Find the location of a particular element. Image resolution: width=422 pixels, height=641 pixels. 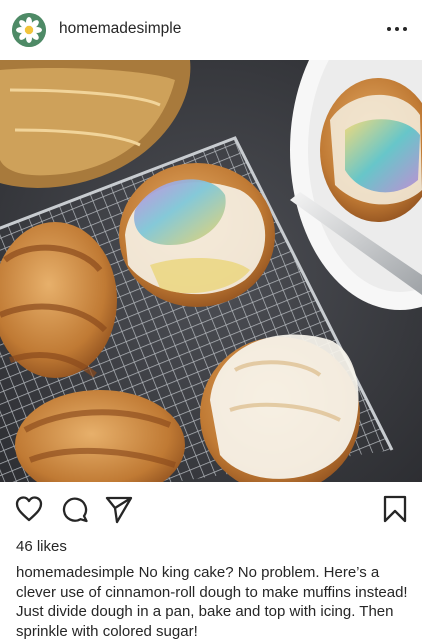

daisy-avatar-icon is located at coordinates (29, 30).